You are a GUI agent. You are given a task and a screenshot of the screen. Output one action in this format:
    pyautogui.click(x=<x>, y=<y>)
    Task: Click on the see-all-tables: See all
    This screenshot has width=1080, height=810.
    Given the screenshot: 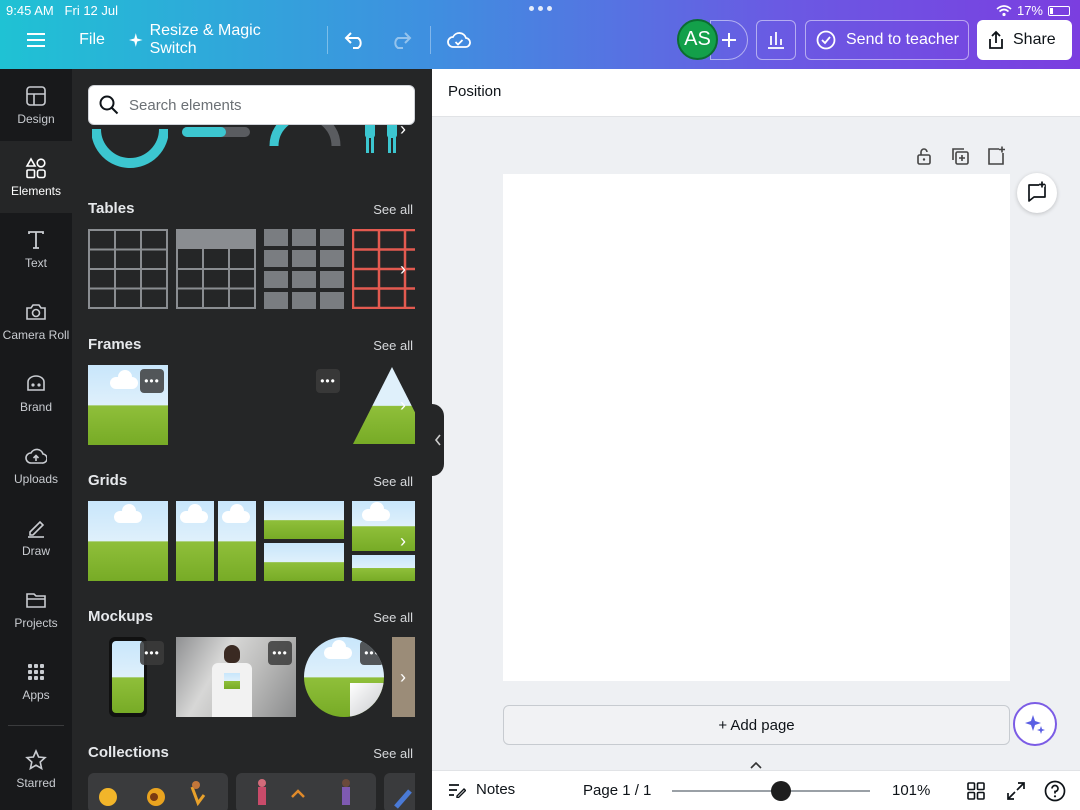 What is the action you would take?
    pyautogui.click(x=393, y=209)
    